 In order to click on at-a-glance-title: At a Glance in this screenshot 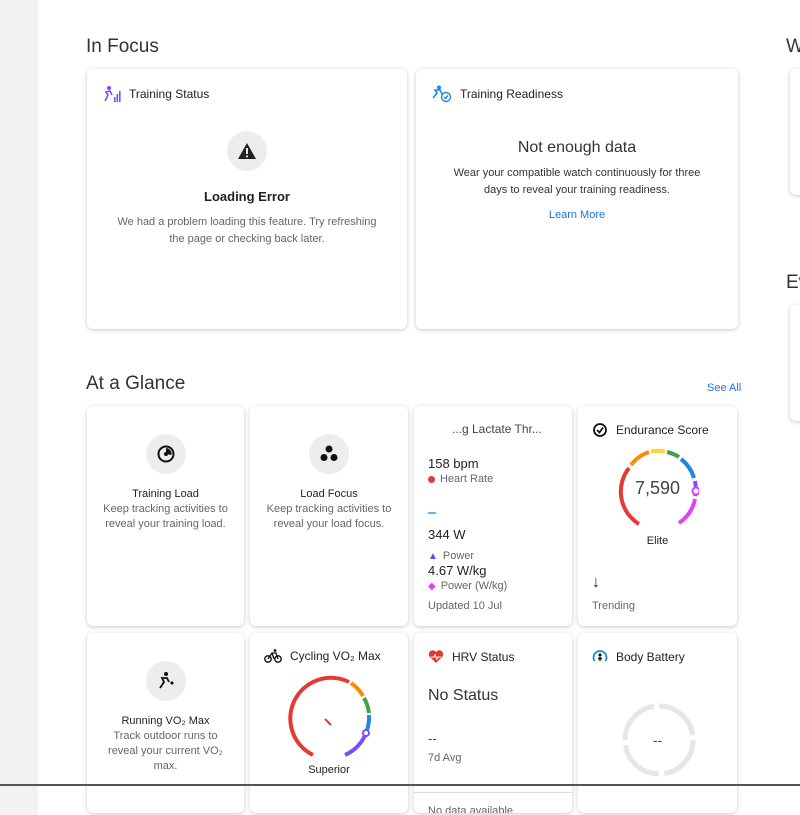, I will do `click(136, 383)`.